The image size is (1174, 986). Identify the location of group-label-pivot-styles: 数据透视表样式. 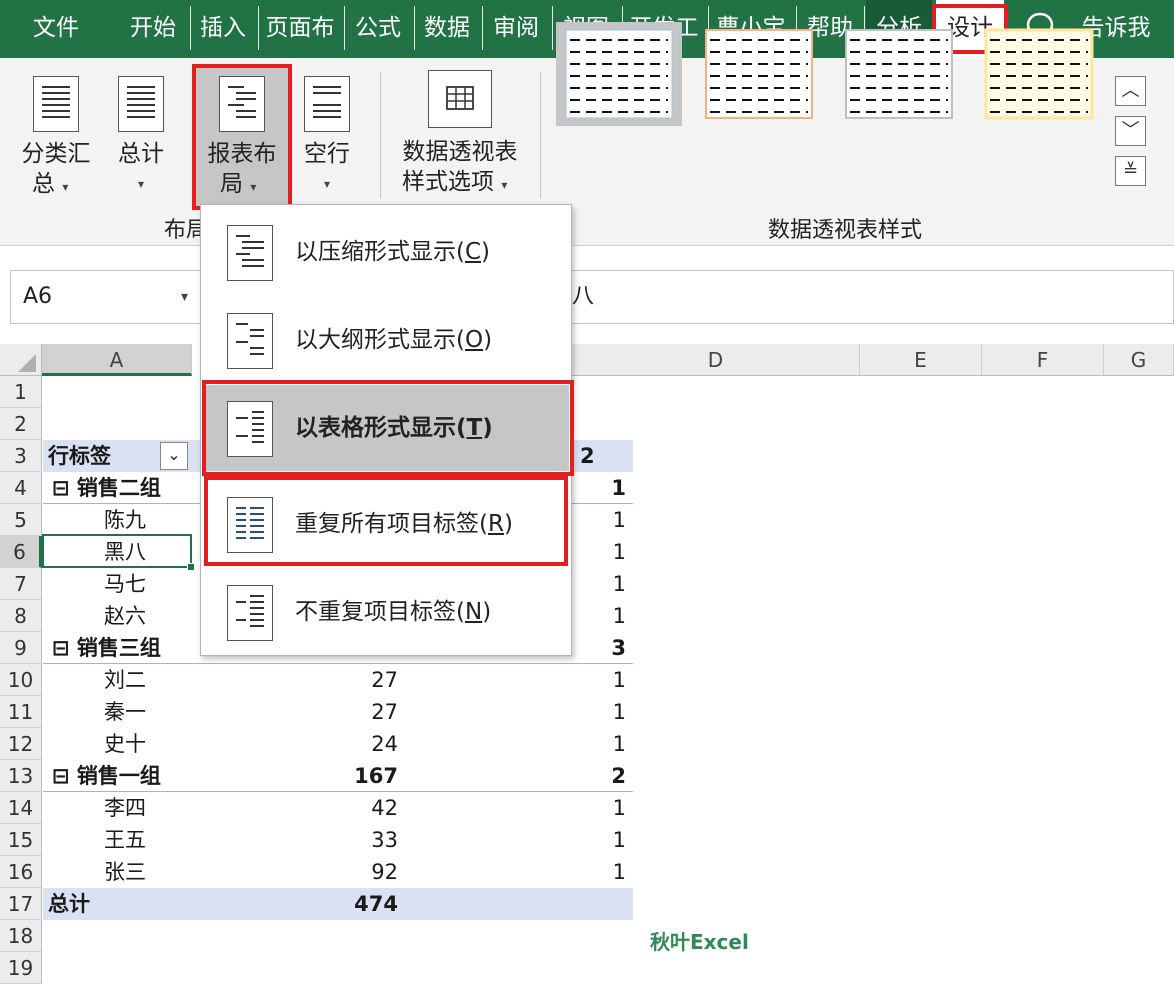
(845, 230).